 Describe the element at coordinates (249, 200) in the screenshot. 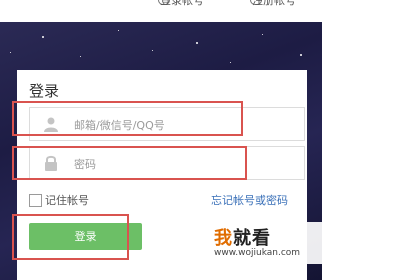

I see `forgot-password-link: 忘记帐号或密码` at that location.